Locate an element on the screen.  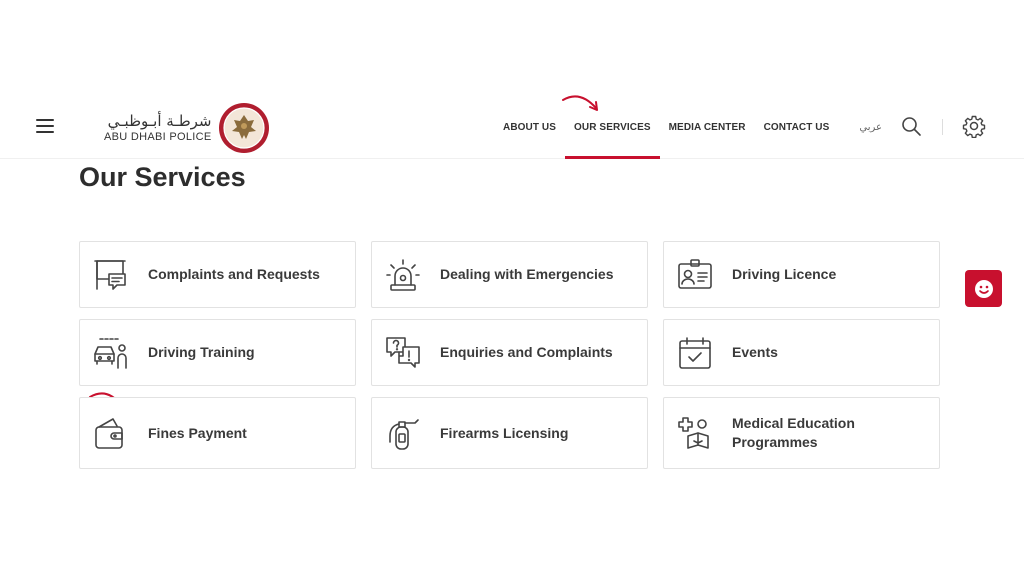
service-card-medical-education: Medical Education Programmes is located at coordinates (801, 433).